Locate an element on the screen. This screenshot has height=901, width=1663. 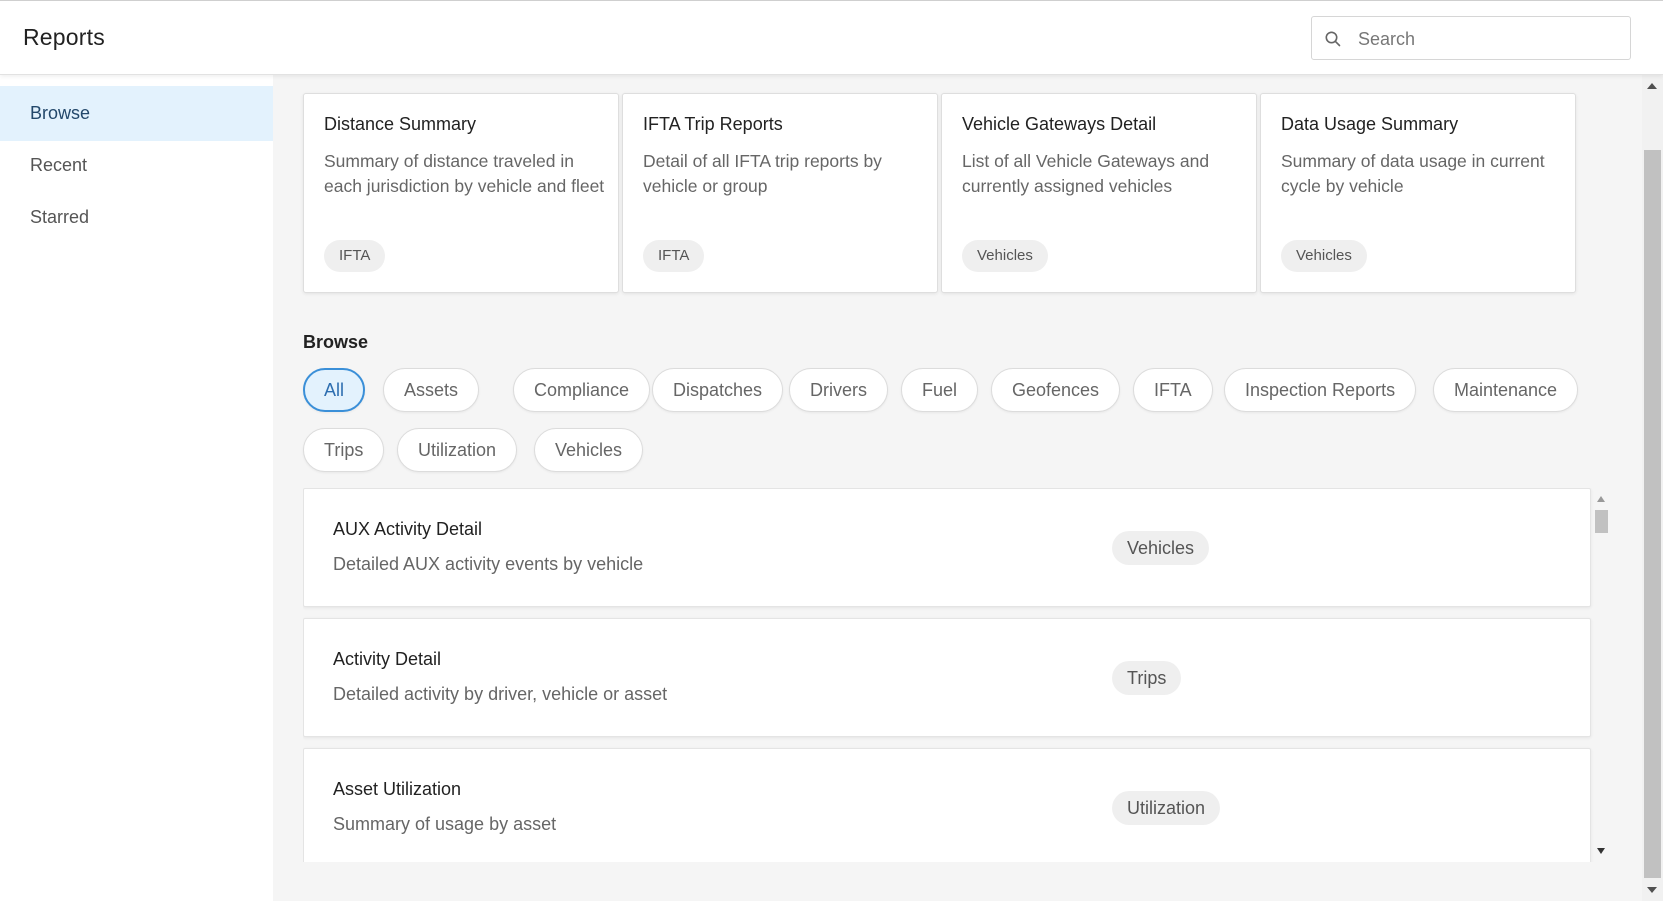
card-title: Data Usage Summary is located at coordinates (1370, 124).